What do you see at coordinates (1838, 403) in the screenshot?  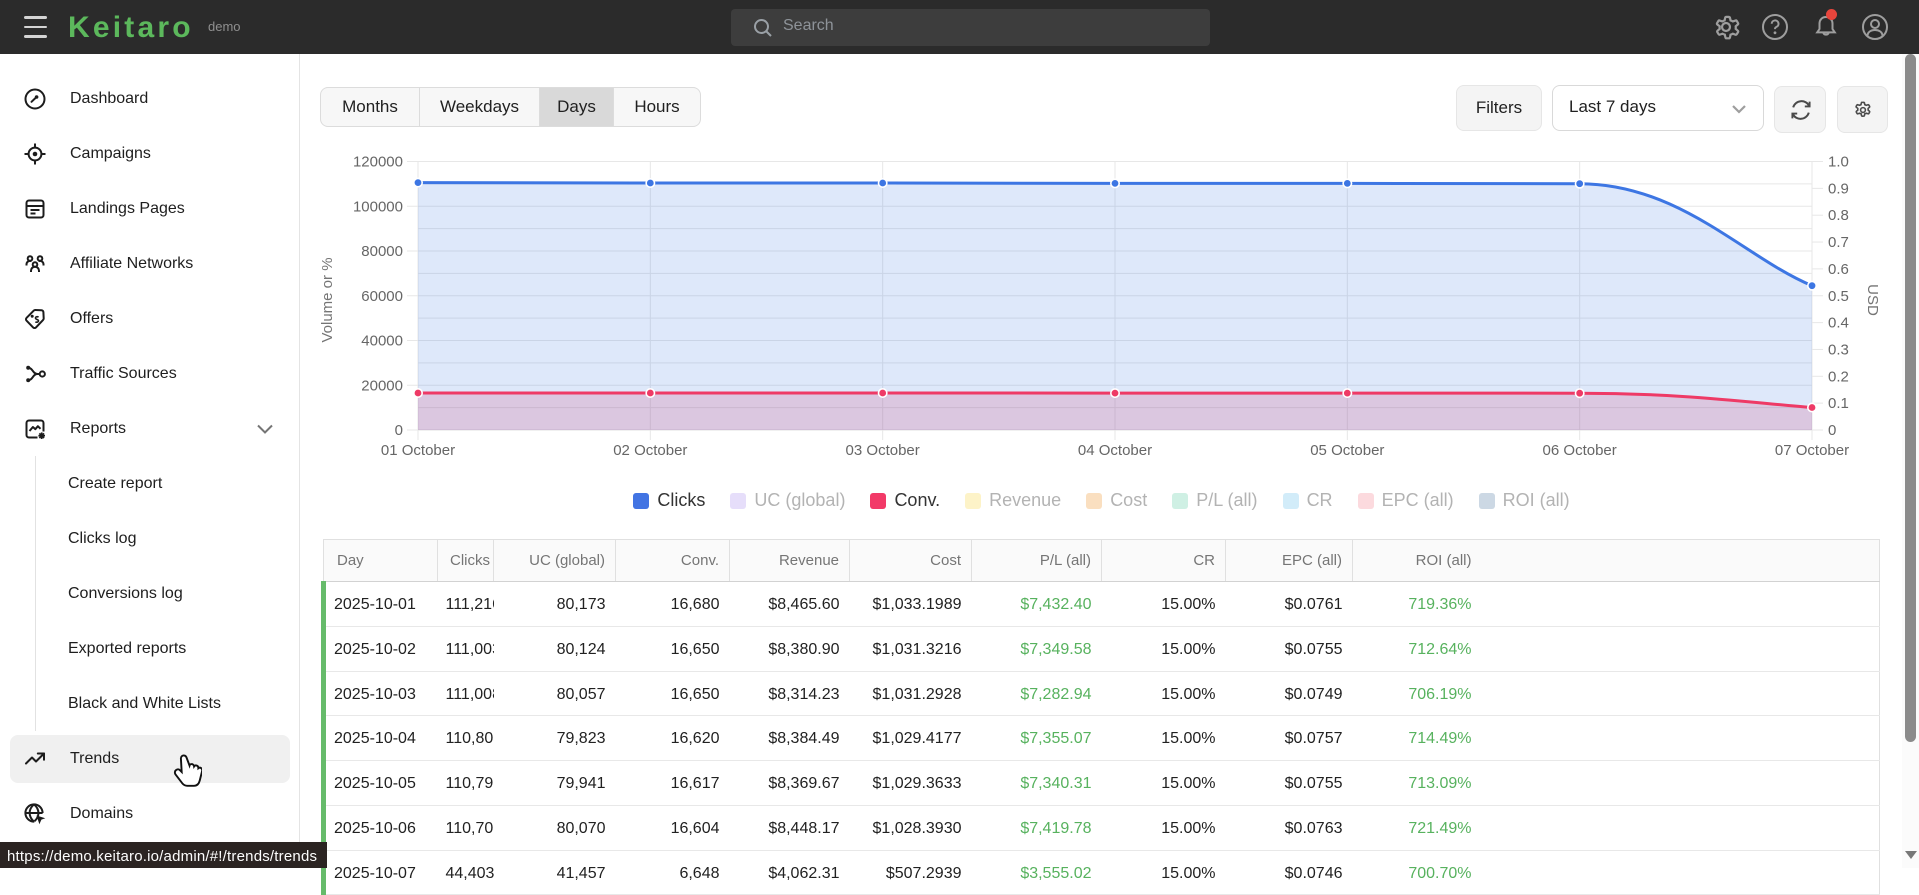 I see `svg-text: 0.1` at bounding box center [1838, 403].